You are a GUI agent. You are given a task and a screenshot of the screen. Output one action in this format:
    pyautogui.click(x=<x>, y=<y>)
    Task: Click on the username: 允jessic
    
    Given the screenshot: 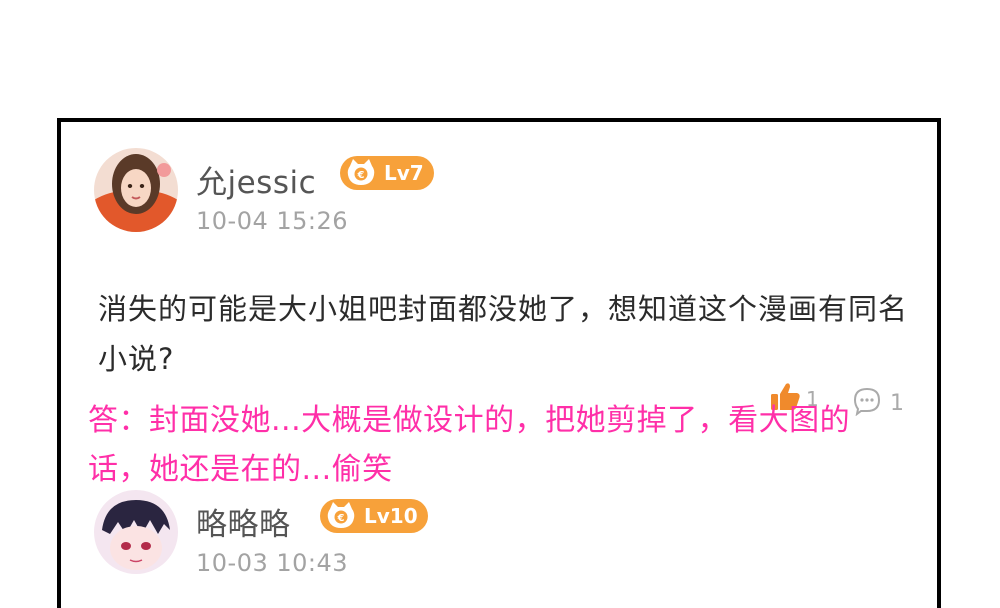 What is the action you would take?
    pyautogui.click(x=256, y=179)
    